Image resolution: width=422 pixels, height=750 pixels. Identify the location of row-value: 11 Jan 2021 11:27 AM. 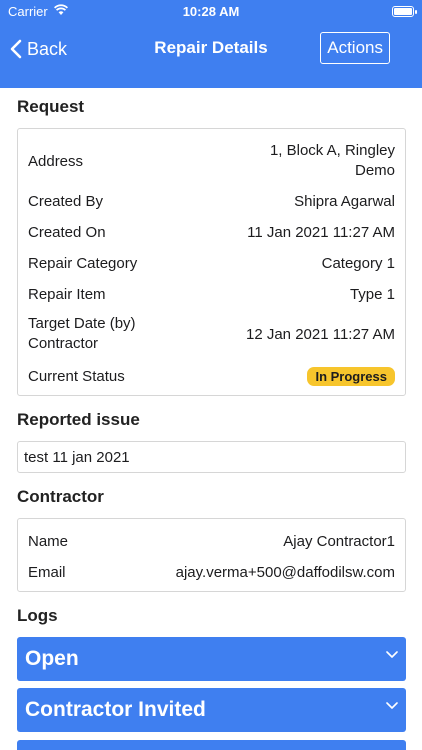
(321, 232).